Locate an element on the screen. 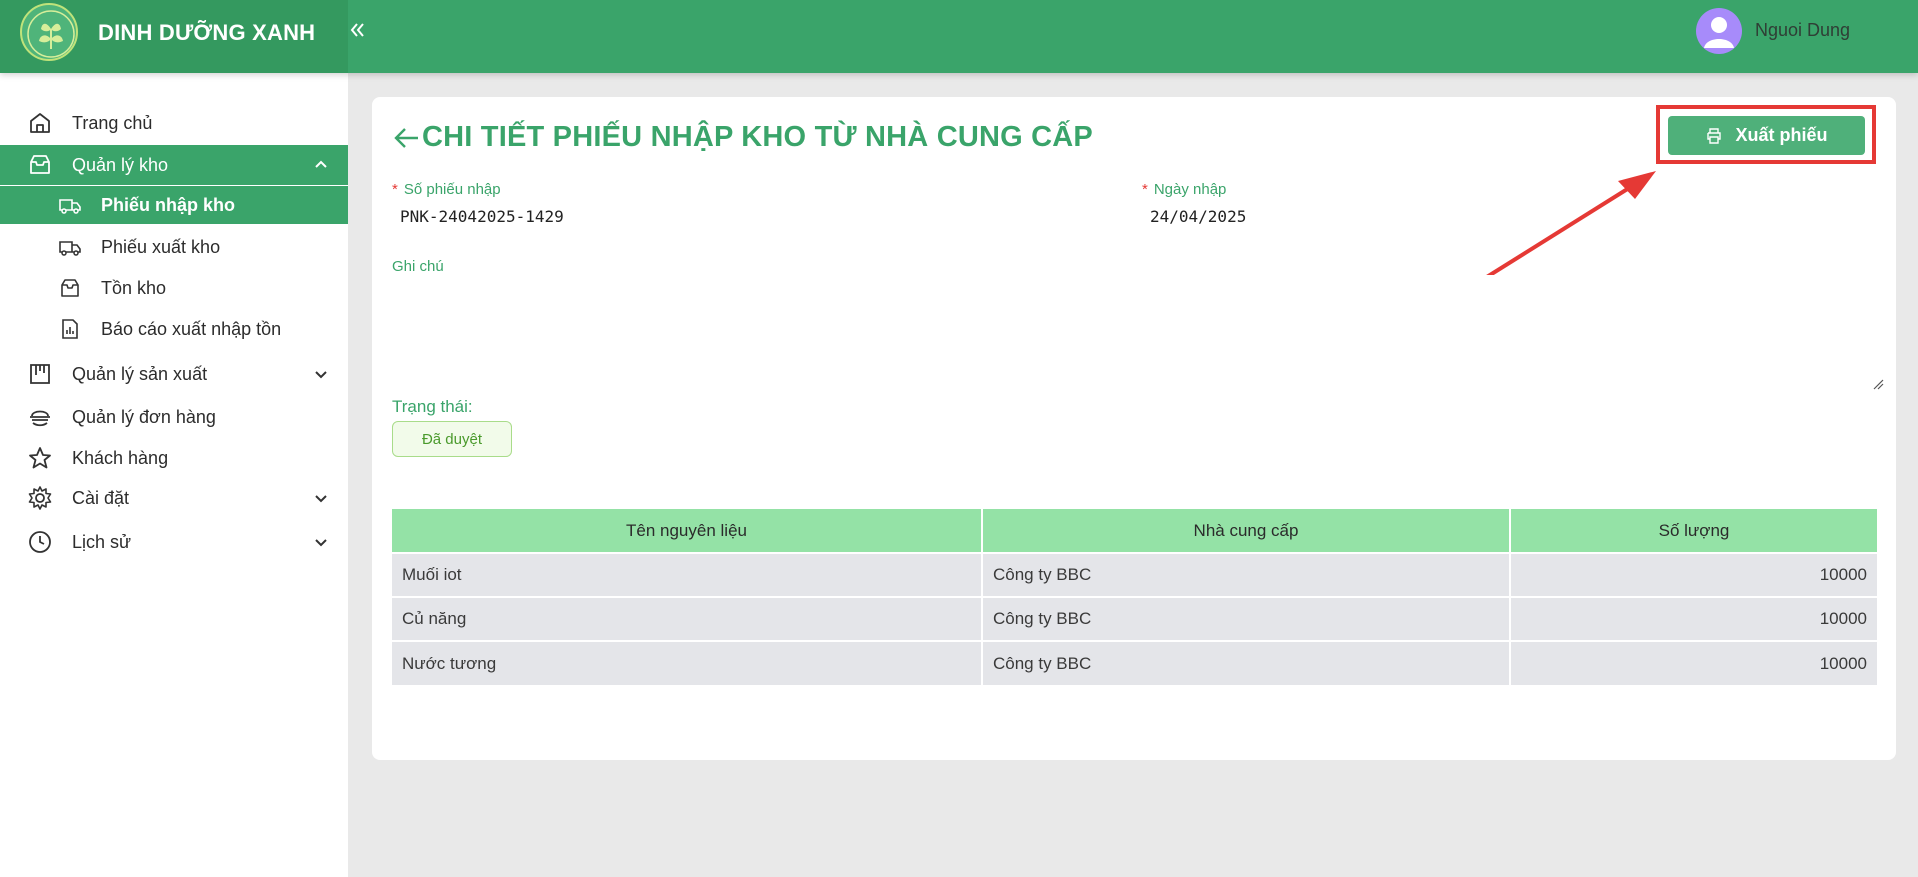 This screenshot has width=1918, height=877. page-title: CHI TIẾT PHIẾU NHẬP KHO TỪ NHÀ CUNG CẤP is located at coordinates (757, 137).